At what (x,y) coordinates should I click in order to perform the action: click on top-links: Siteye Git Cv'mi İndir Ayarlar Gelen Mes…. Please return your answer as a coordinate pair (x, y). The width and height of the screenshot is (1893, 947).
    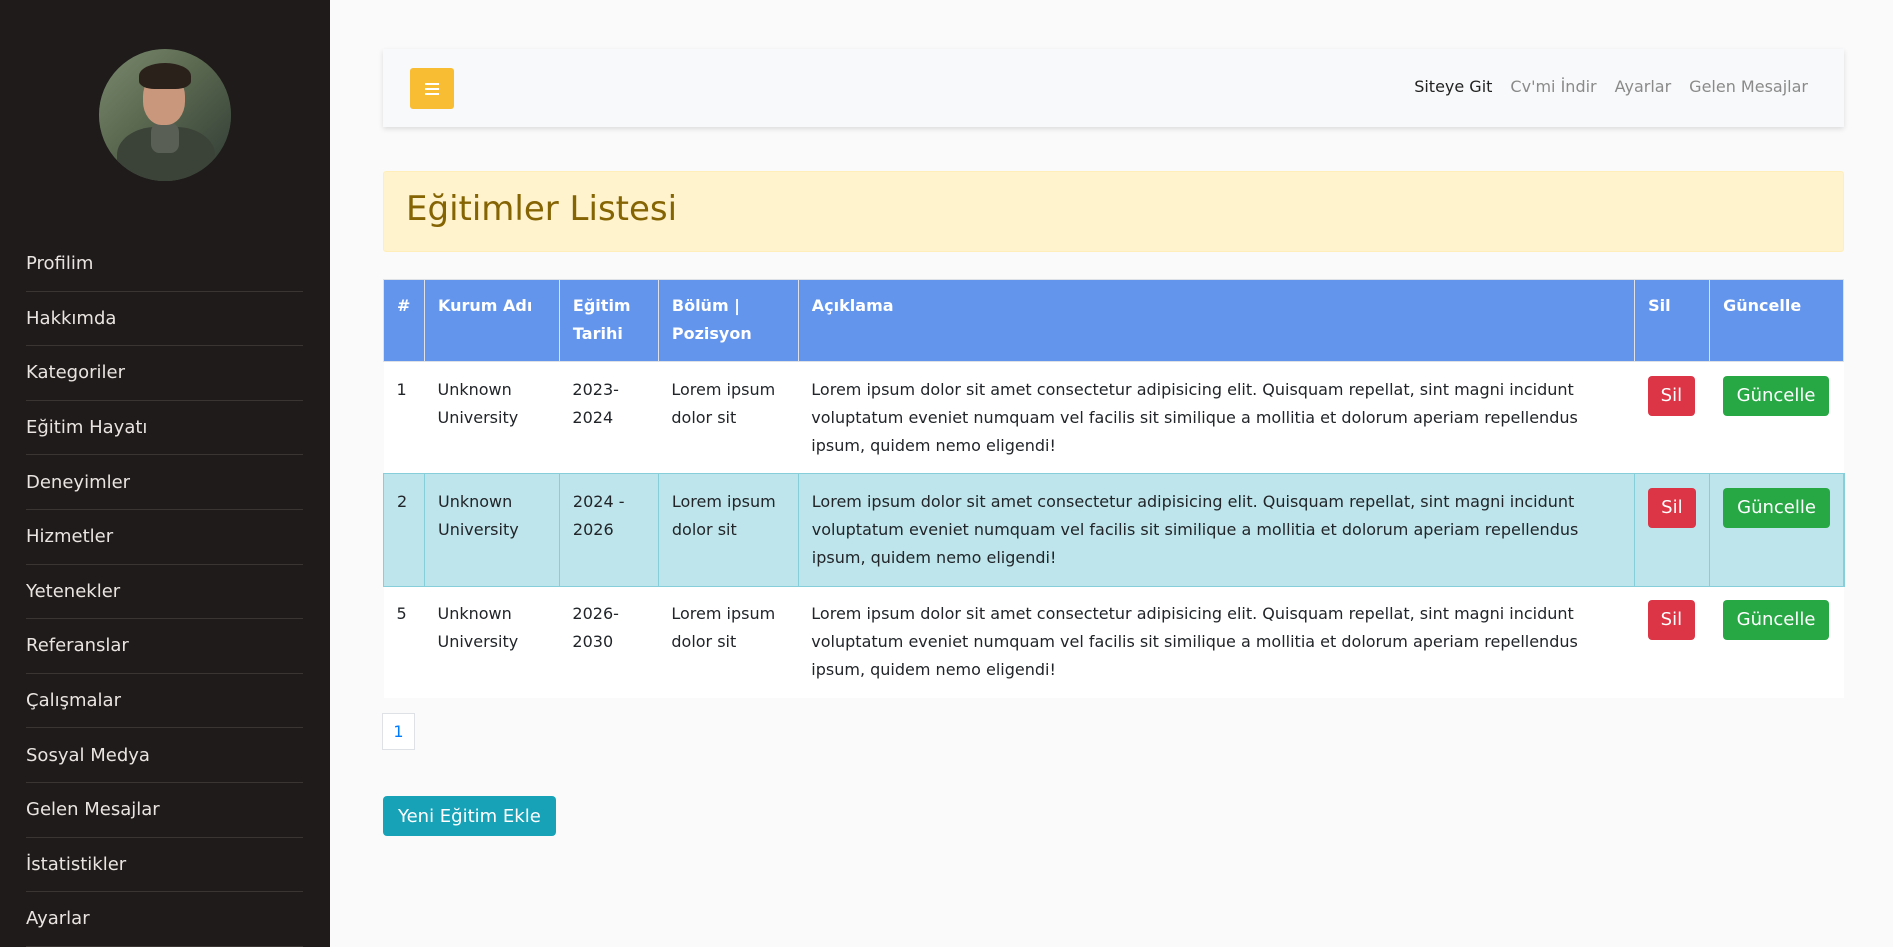
    Looking at the image, I should click on (1611, 86).